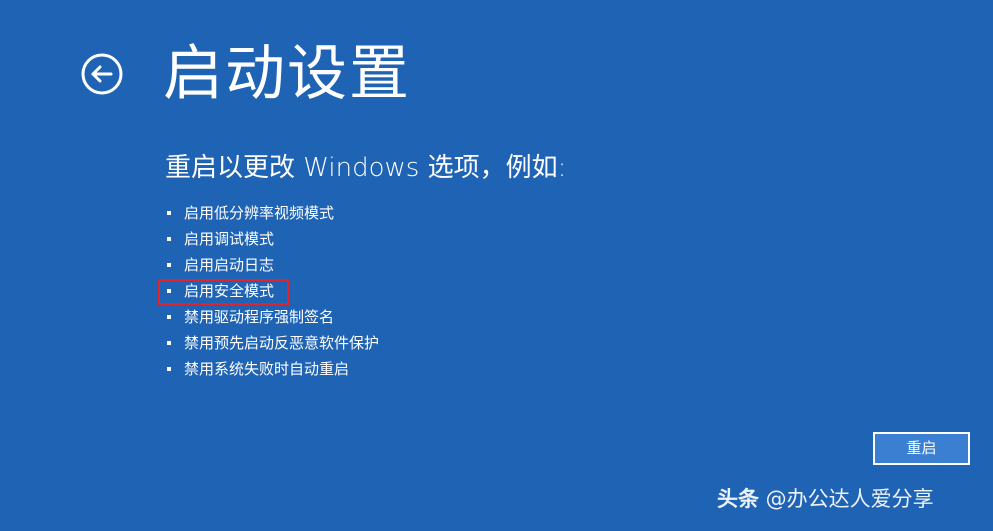 The width and height of the screenshot is (993, 531). Describe the element at coordinates (846, 499) in the screenshot. I see `watermark-handle: @办公达人爱分享` at that location.